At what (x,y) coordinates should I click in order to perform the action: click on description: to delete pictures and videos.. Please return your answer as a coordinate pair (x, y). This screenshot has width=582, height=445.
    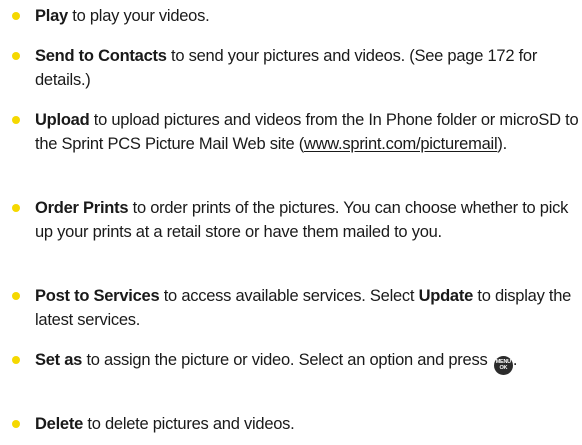
    Looking at the image, I should click on (189, 424).